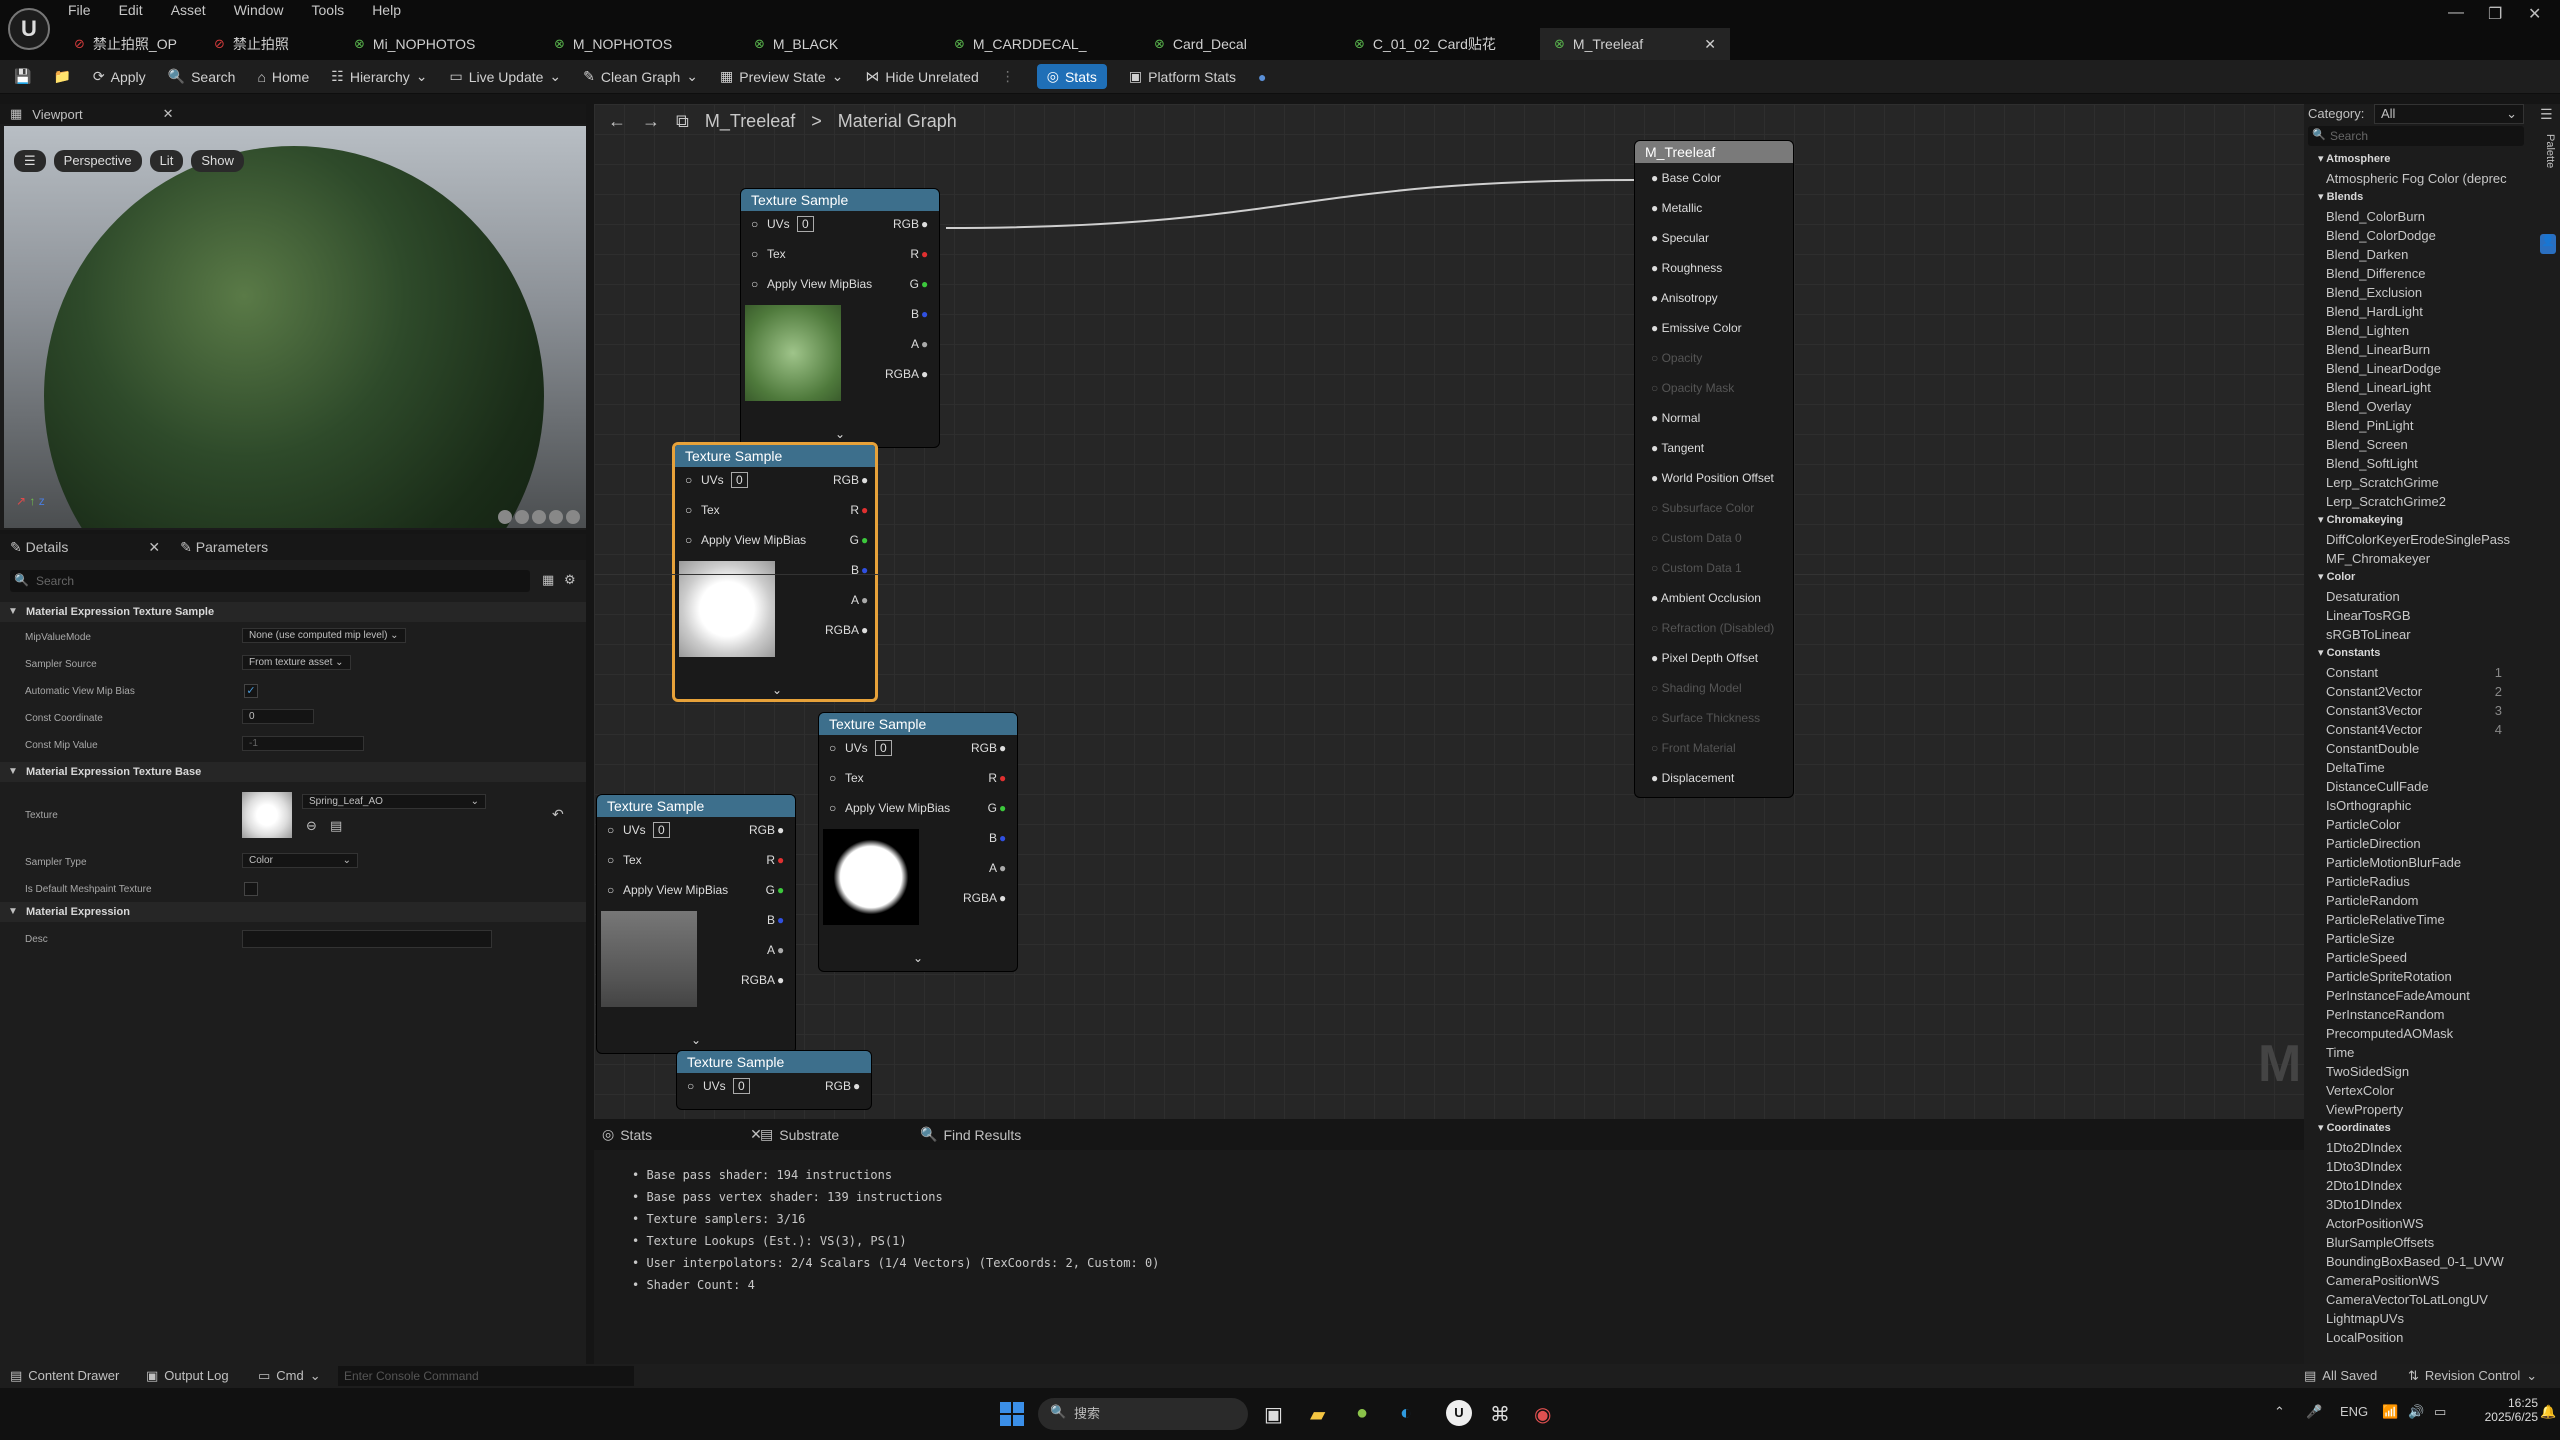 The image size is (2560, 1440). I want to click on menu-asset: Asset, so click(188, 10).